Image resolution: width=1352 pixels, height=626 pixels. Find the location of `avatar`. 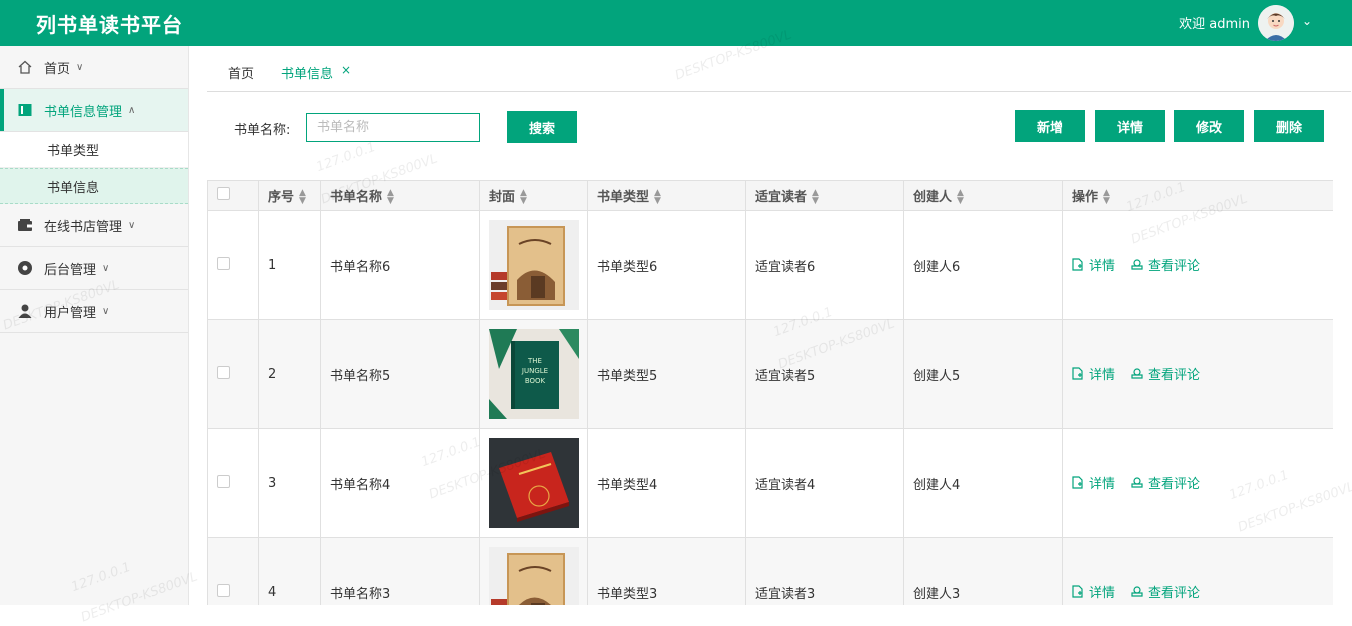

avatar is located at coordinates (1276, 23).